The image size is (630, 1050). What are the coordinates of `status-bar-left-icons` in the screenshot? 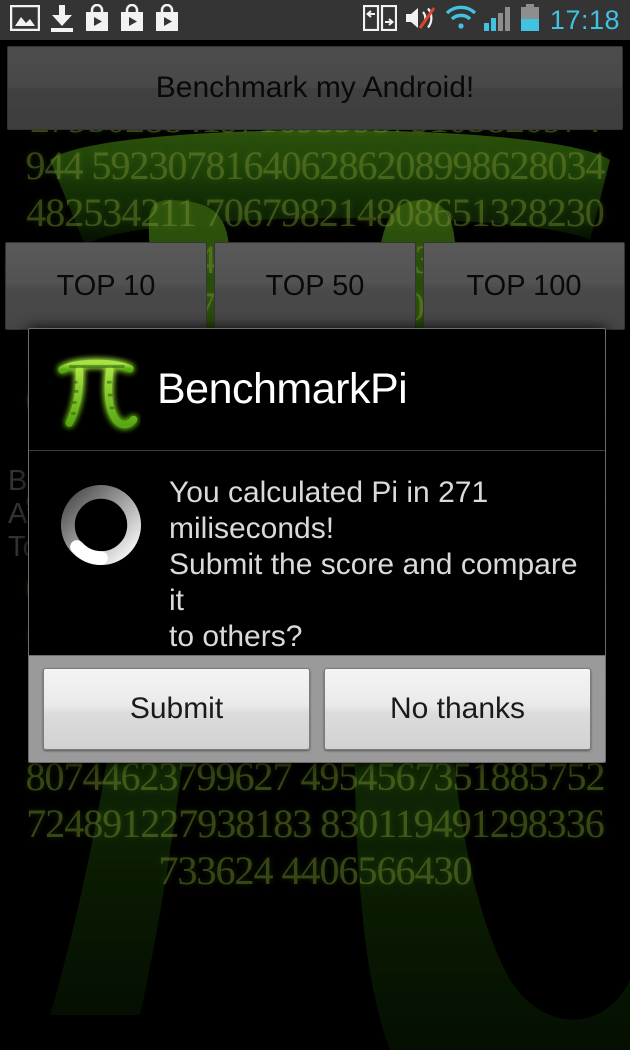 It's located at (90, 20).